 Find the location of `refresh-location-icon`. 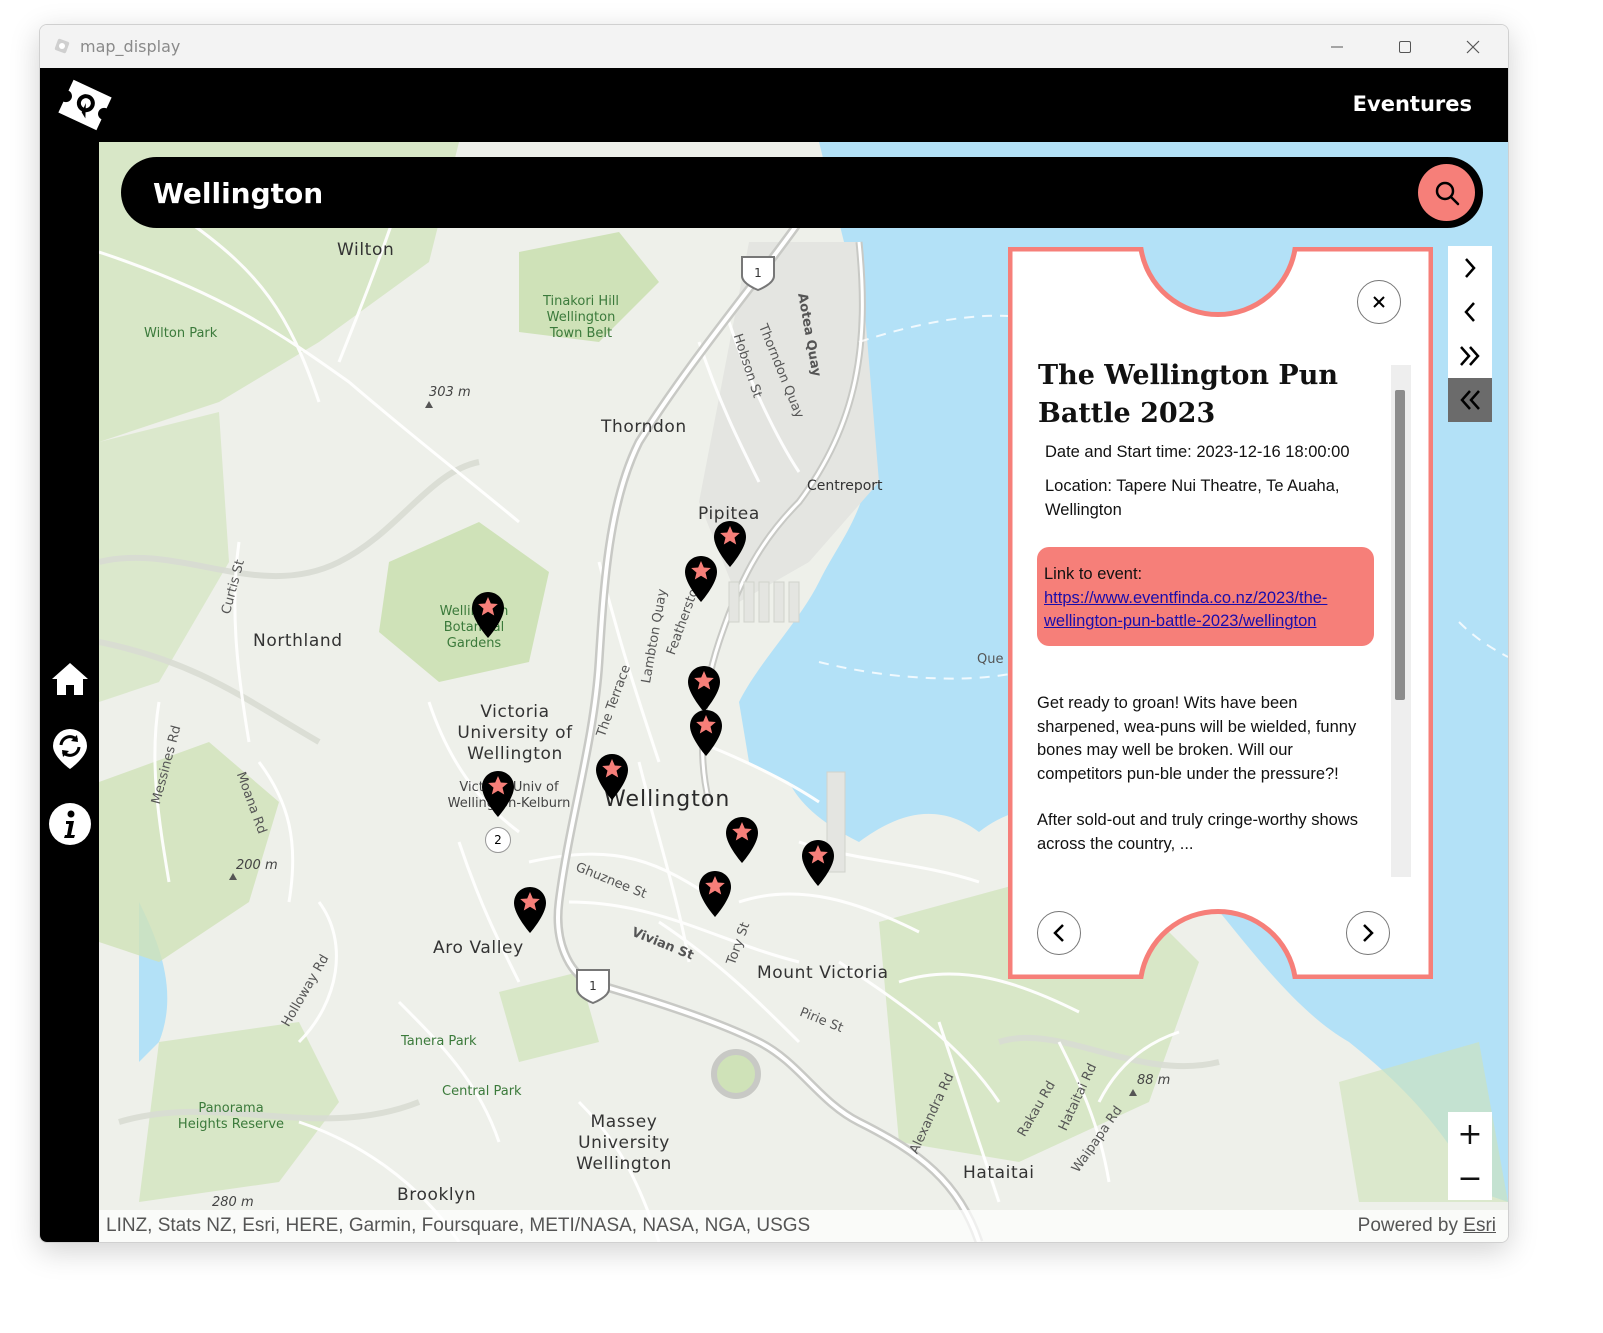

refresh-location-icon is located at coordinates (70, 749).